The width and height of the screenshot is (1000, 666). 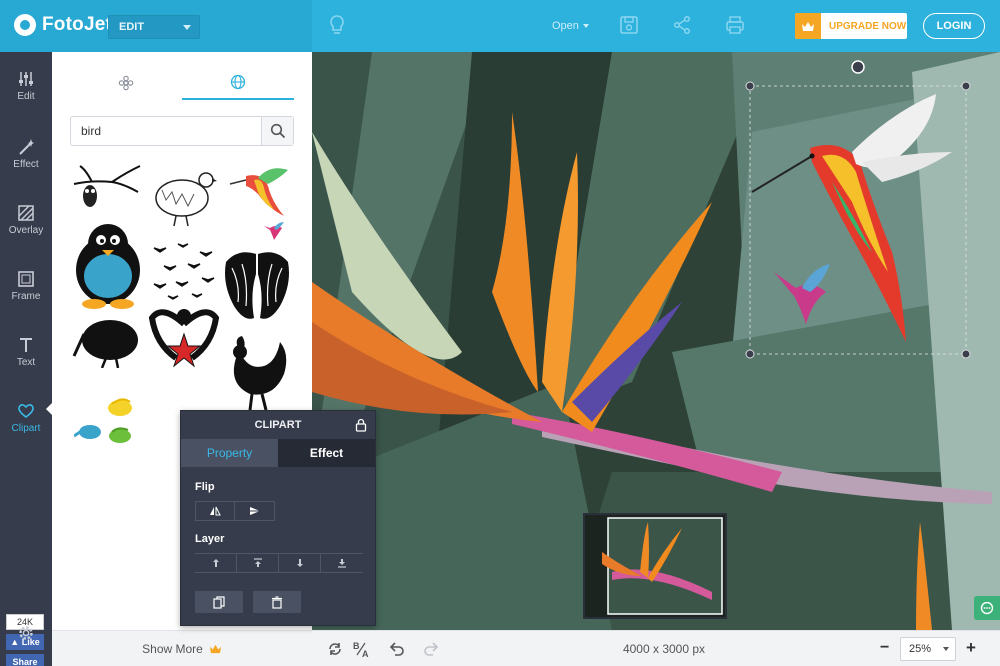 I want to click on bottom-toolbar: B A 4000 x 3000 px − 25% +, so click(x=656, y=648).